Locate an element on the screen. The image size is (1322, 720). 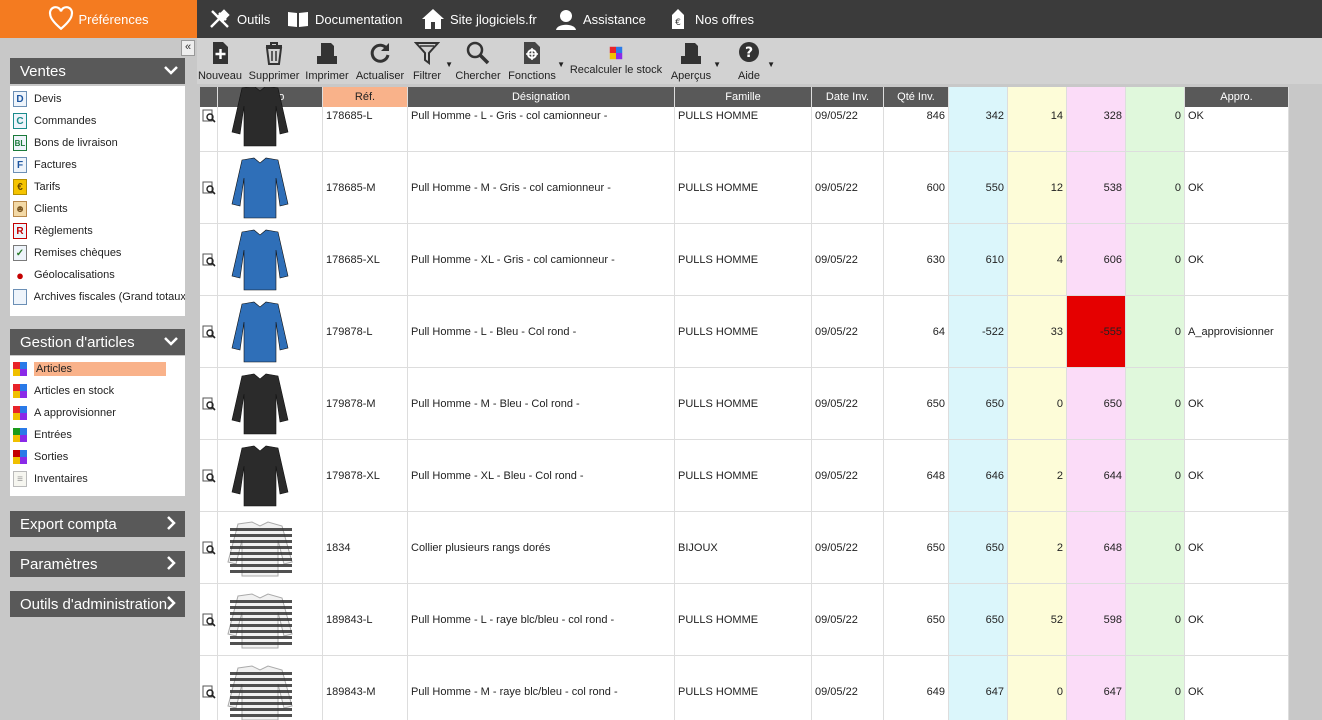
recalc-stock-button: Recalculer le stock is located at coordinates (616, 61).